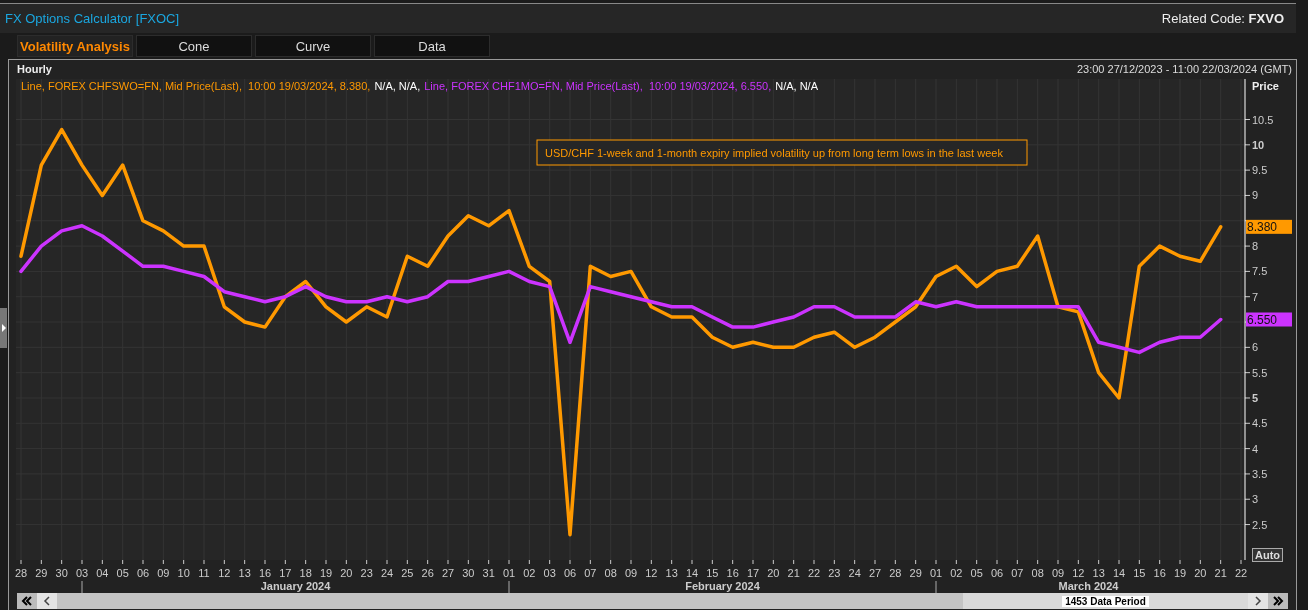 The width and height of the screenshot is (1308, 610). I want to click on legend-entry: N/A, N/A, so click(796, 86).